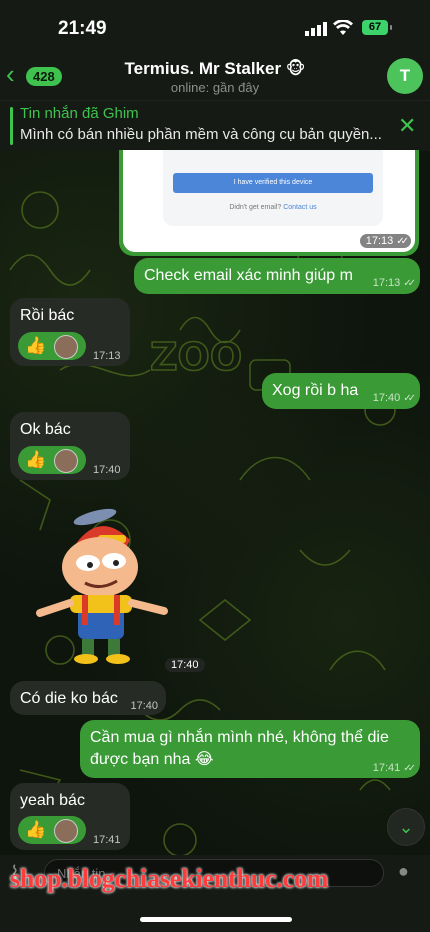 Image resolution: width=430 pixels, height=932 pixels. What do you see at coordinates (315, 390) in the screenshot?
I see `message-text: Xog rồi b ha` at bounding box center [315, 390].